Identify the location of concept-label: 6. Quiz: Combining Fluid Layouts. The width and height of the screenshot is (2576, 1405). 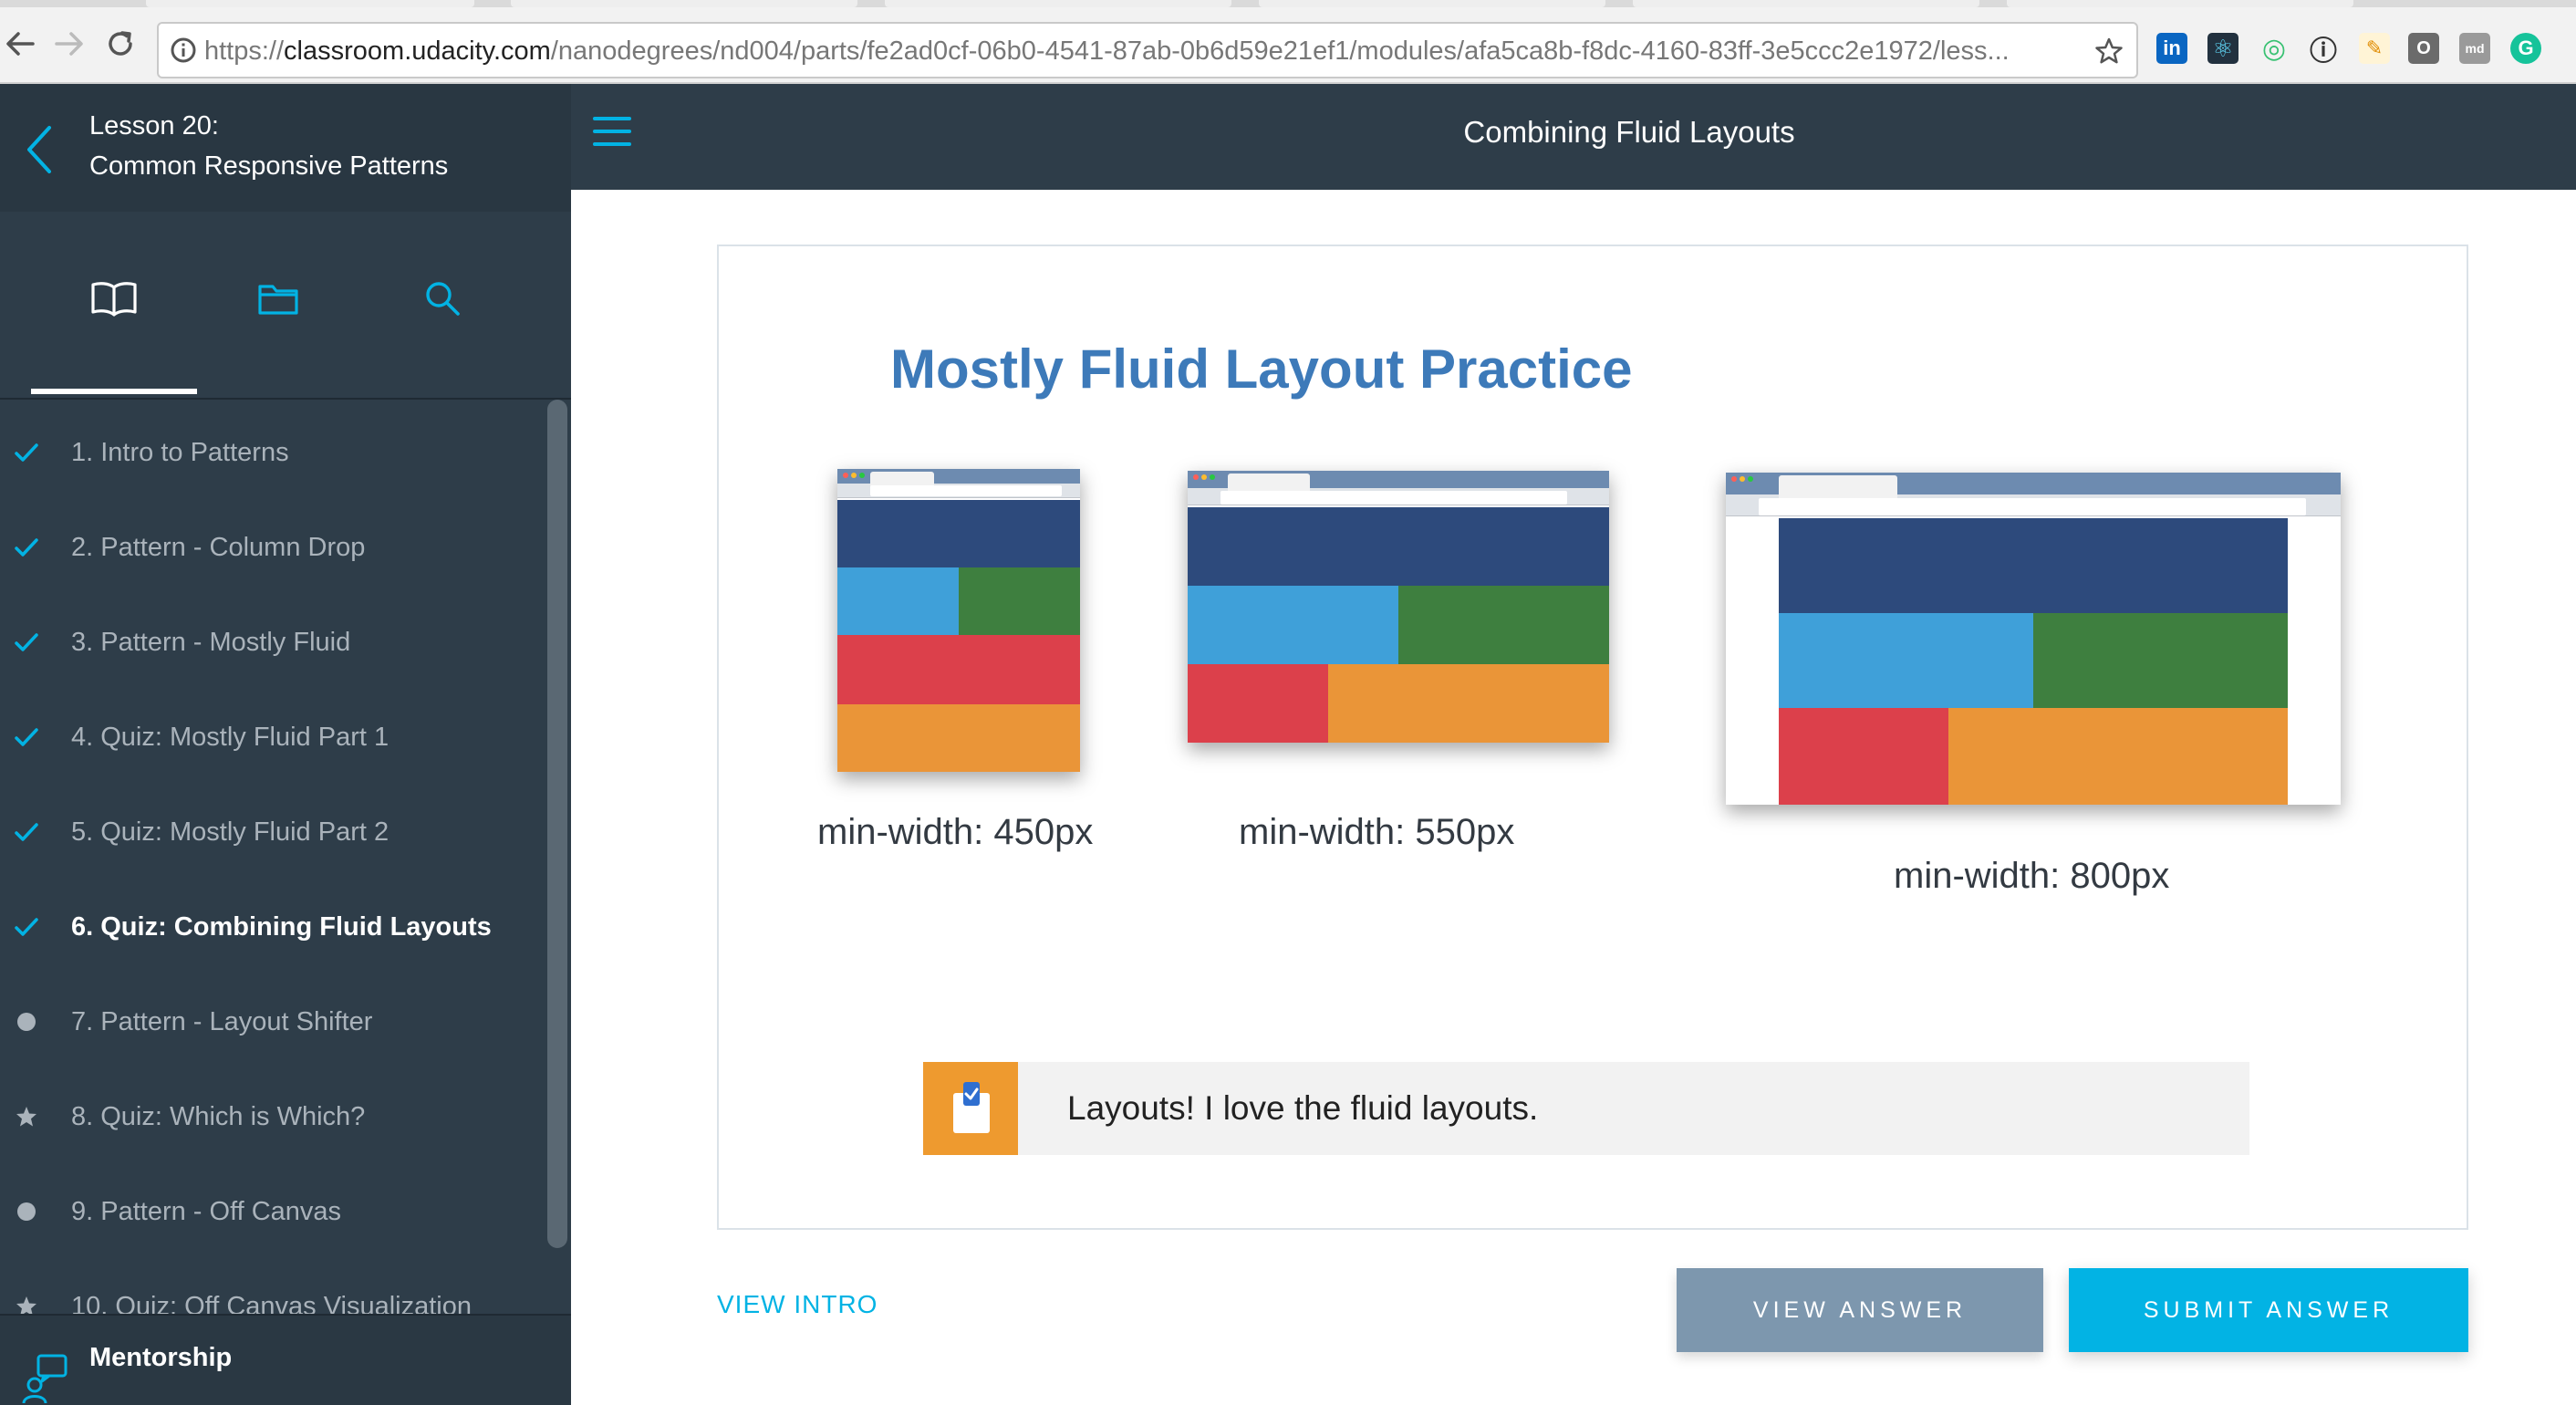
(281, 926).